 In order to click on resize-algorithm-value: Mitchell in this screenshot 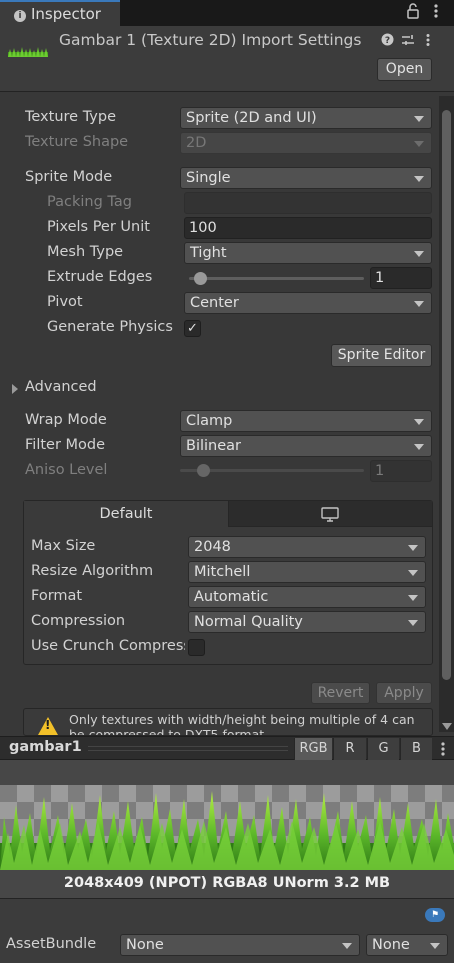, I will do `click(222, 572)`.